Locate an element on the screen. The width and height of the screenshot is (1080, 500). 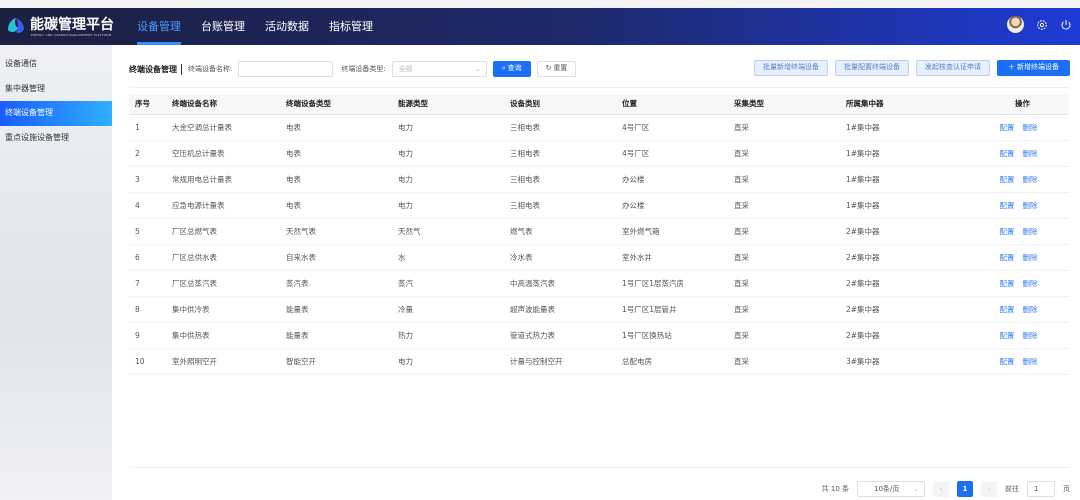
verify-request-button: 发起核查认证申请 is located at coordinates (953, 68).